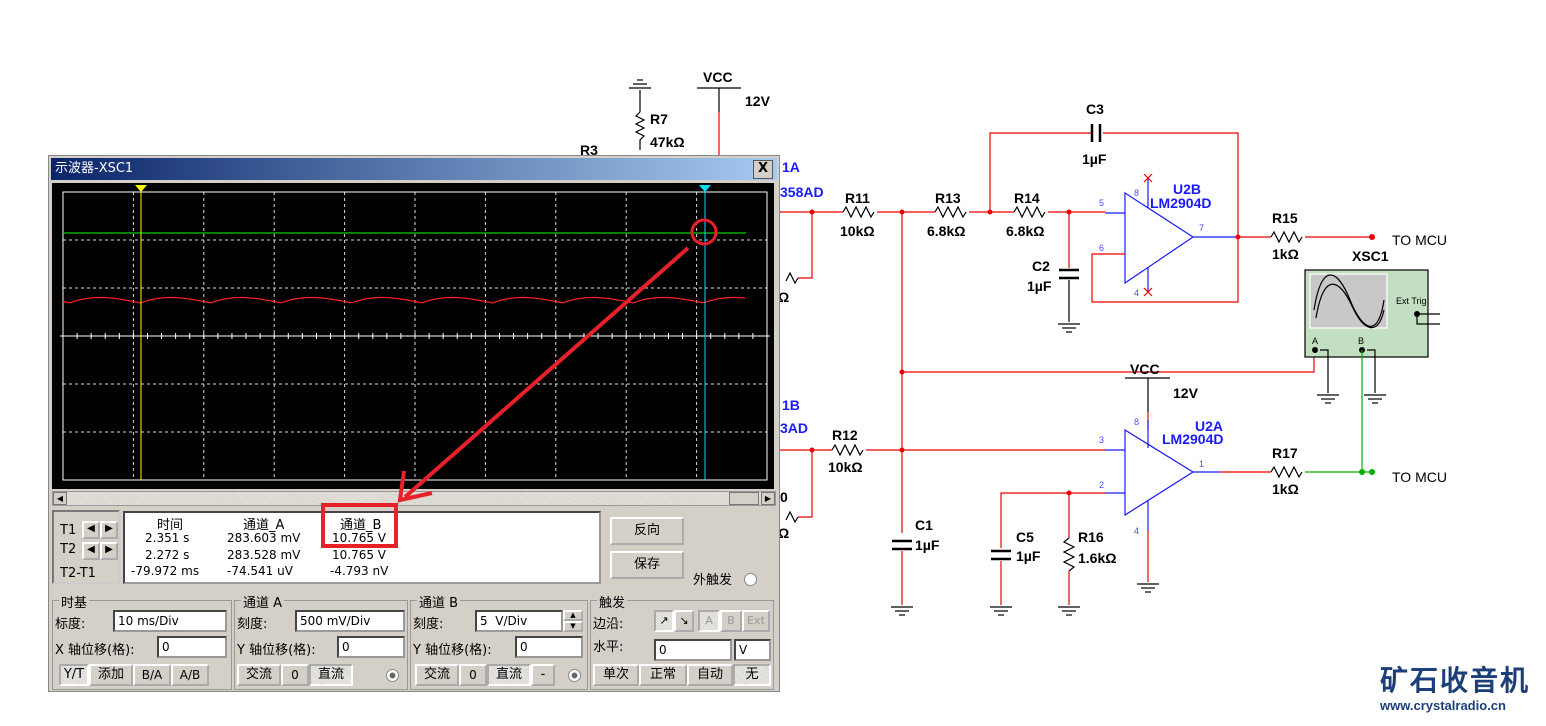 This screenshot has width=1546, height=726. Describe the element at coordinates (141, 188) in the screenshot. I see `cursor-t1-handle` at that location.